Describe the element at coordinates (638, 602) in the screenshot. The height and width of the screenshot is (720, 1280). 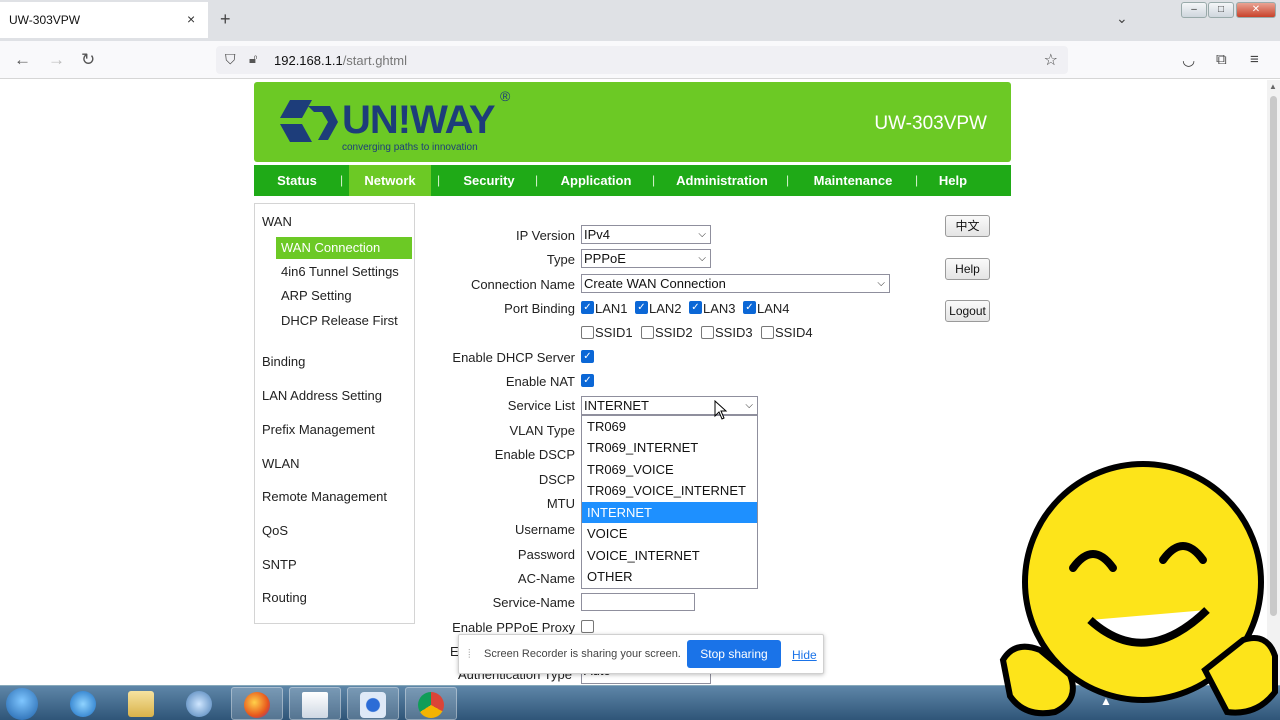
I see `service-name-input` at that location.